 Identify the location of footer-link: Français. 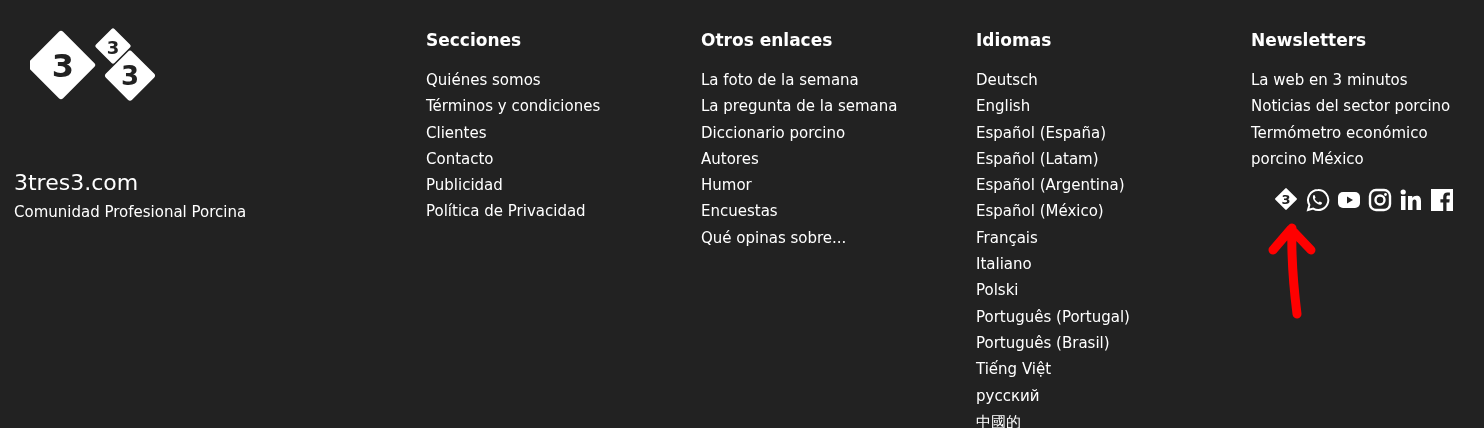
(1007, 238).